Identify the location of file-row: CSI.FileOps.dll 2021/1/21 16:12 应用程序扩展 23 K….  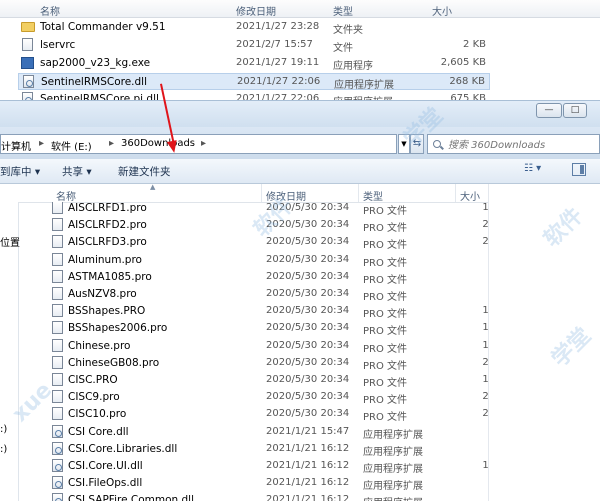
(268, 483).